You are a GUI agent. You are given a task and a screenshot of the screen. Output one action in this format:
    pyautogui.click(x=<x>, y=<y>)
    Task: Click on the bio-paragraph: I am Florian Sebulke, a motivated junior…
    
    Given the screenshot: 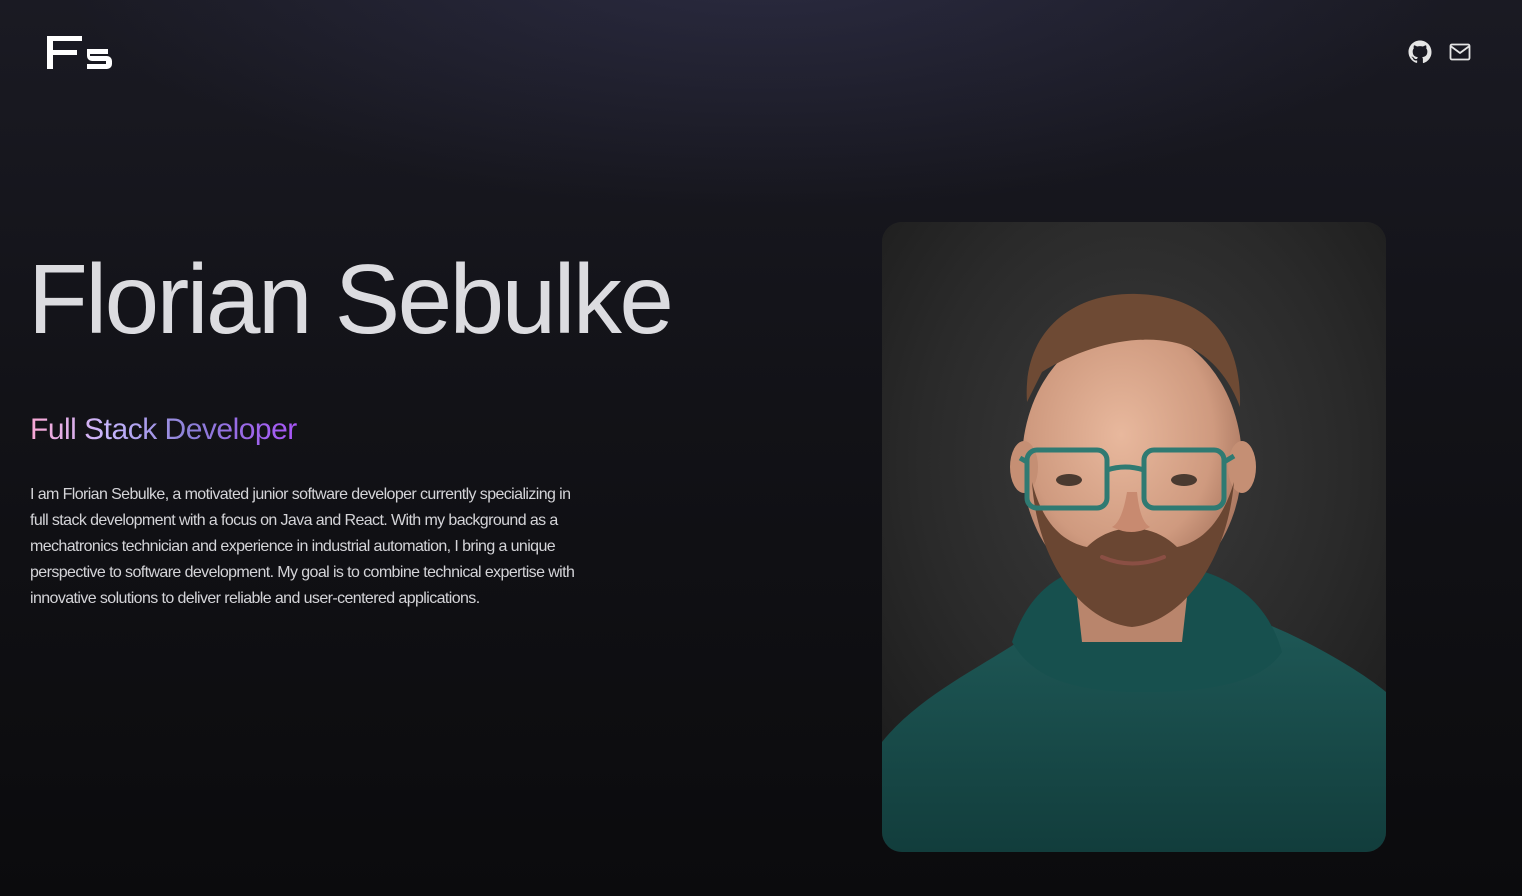 What is the action you would take?
    pyautogui.click(x=302, y=546)
    